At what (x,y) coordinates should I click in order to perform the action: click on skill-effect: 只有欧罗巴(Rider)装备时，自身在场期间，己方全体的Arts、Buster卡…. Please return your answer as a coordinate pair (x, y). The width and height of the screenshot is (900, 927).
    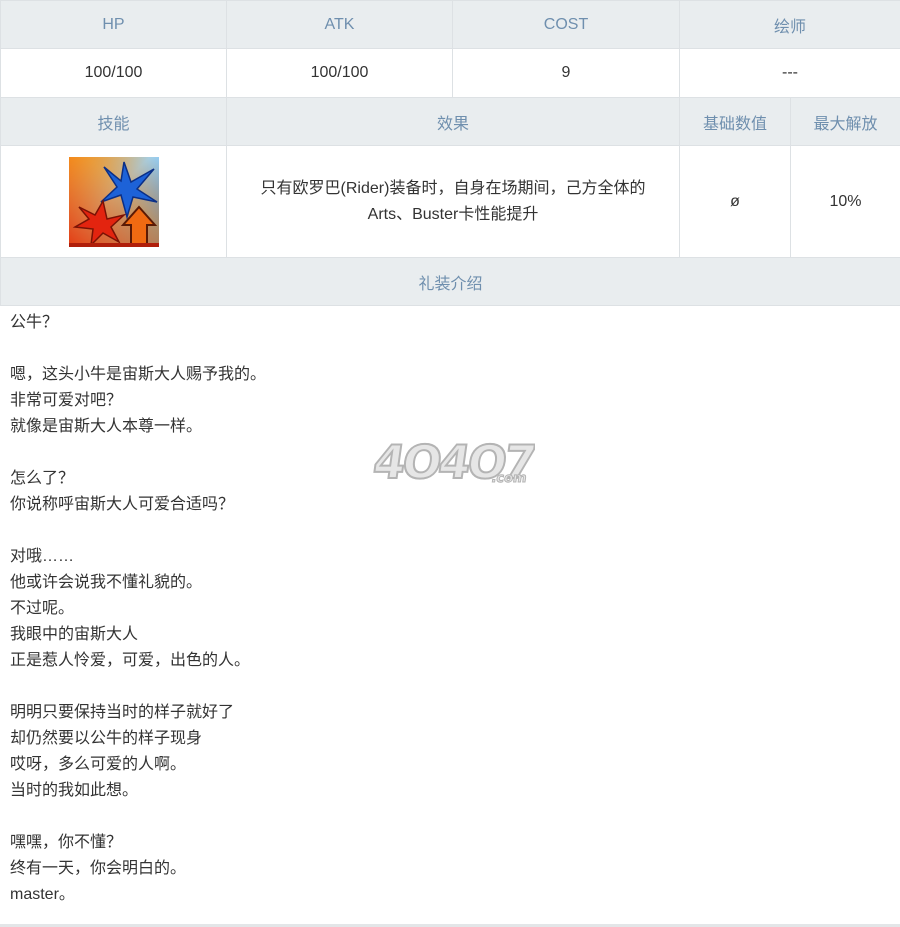
    Looking at the image, I should click on (453, 201).